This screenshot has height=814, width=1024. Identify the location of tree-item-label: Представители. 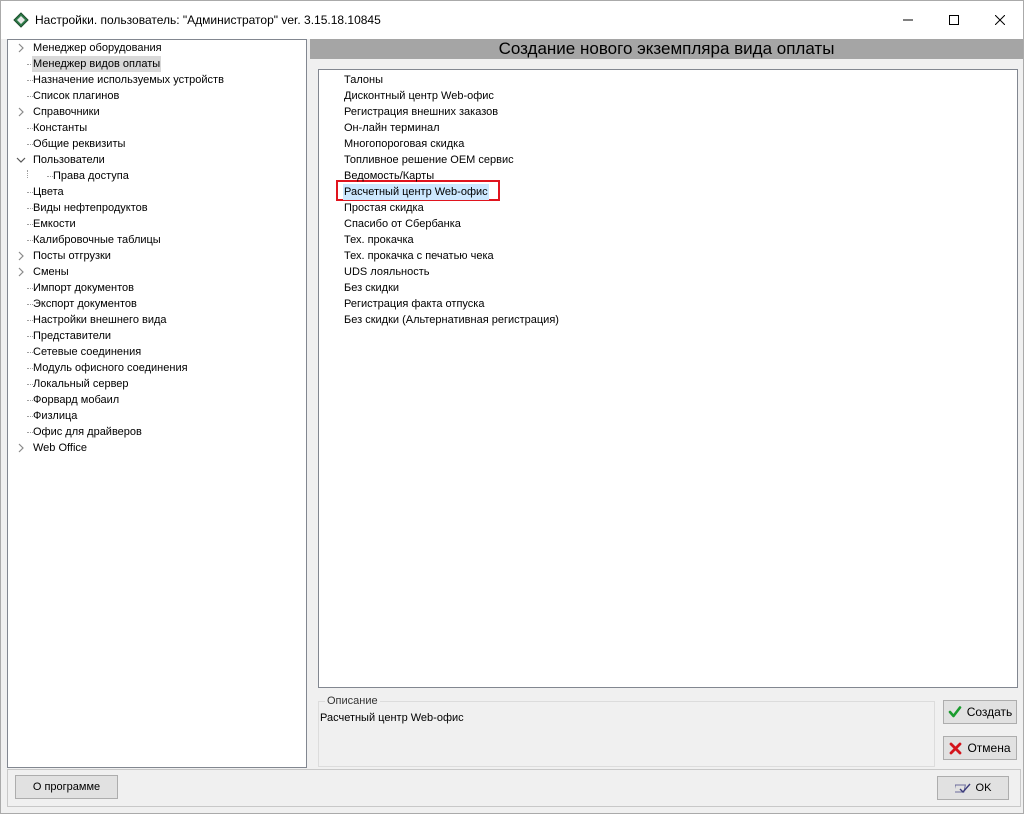
(72, 336).